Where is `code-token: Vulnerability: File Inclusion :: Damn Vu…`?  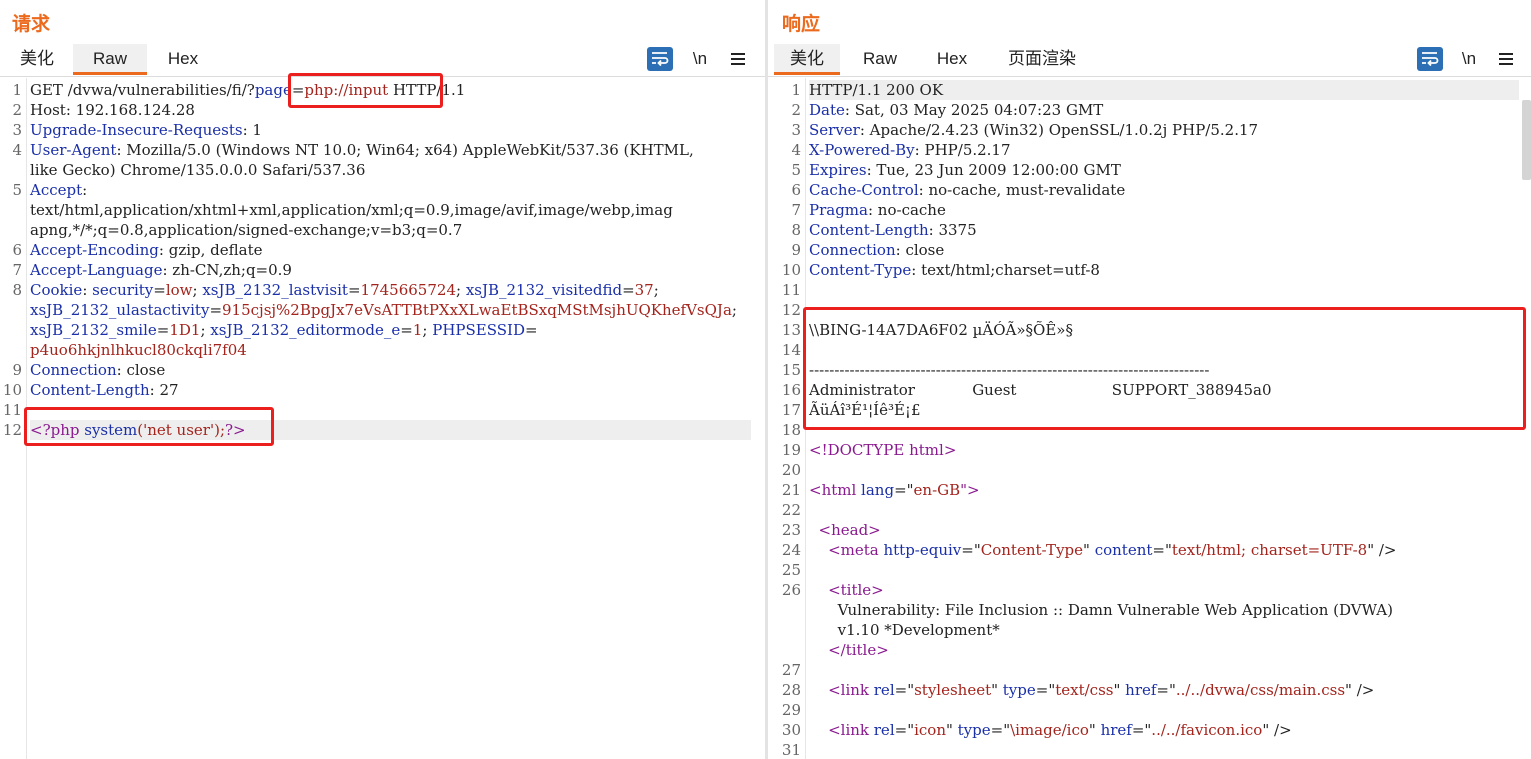 code-token: Vulnerability: File Inclusion :: Damn Vu… is located at coordinates (1101, 610).